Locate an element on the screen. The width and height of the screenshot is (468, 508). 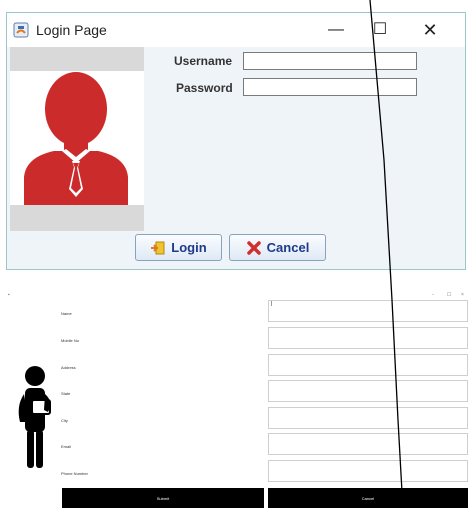
cancel-x-icon is located at coordinates (253, 247).